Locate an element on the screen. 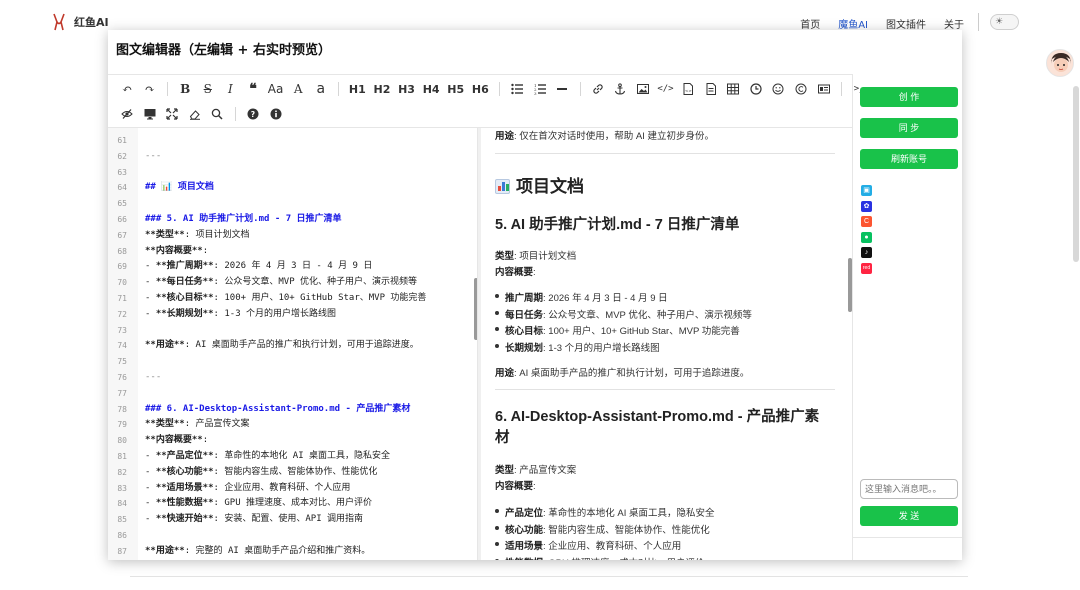 Image resolution: width=1080 pixels, height=590 pixels. code-line: 66 ### 5. AI 助手推广计划.md - 7 日推广清单 is located at coordinates (292, 220).